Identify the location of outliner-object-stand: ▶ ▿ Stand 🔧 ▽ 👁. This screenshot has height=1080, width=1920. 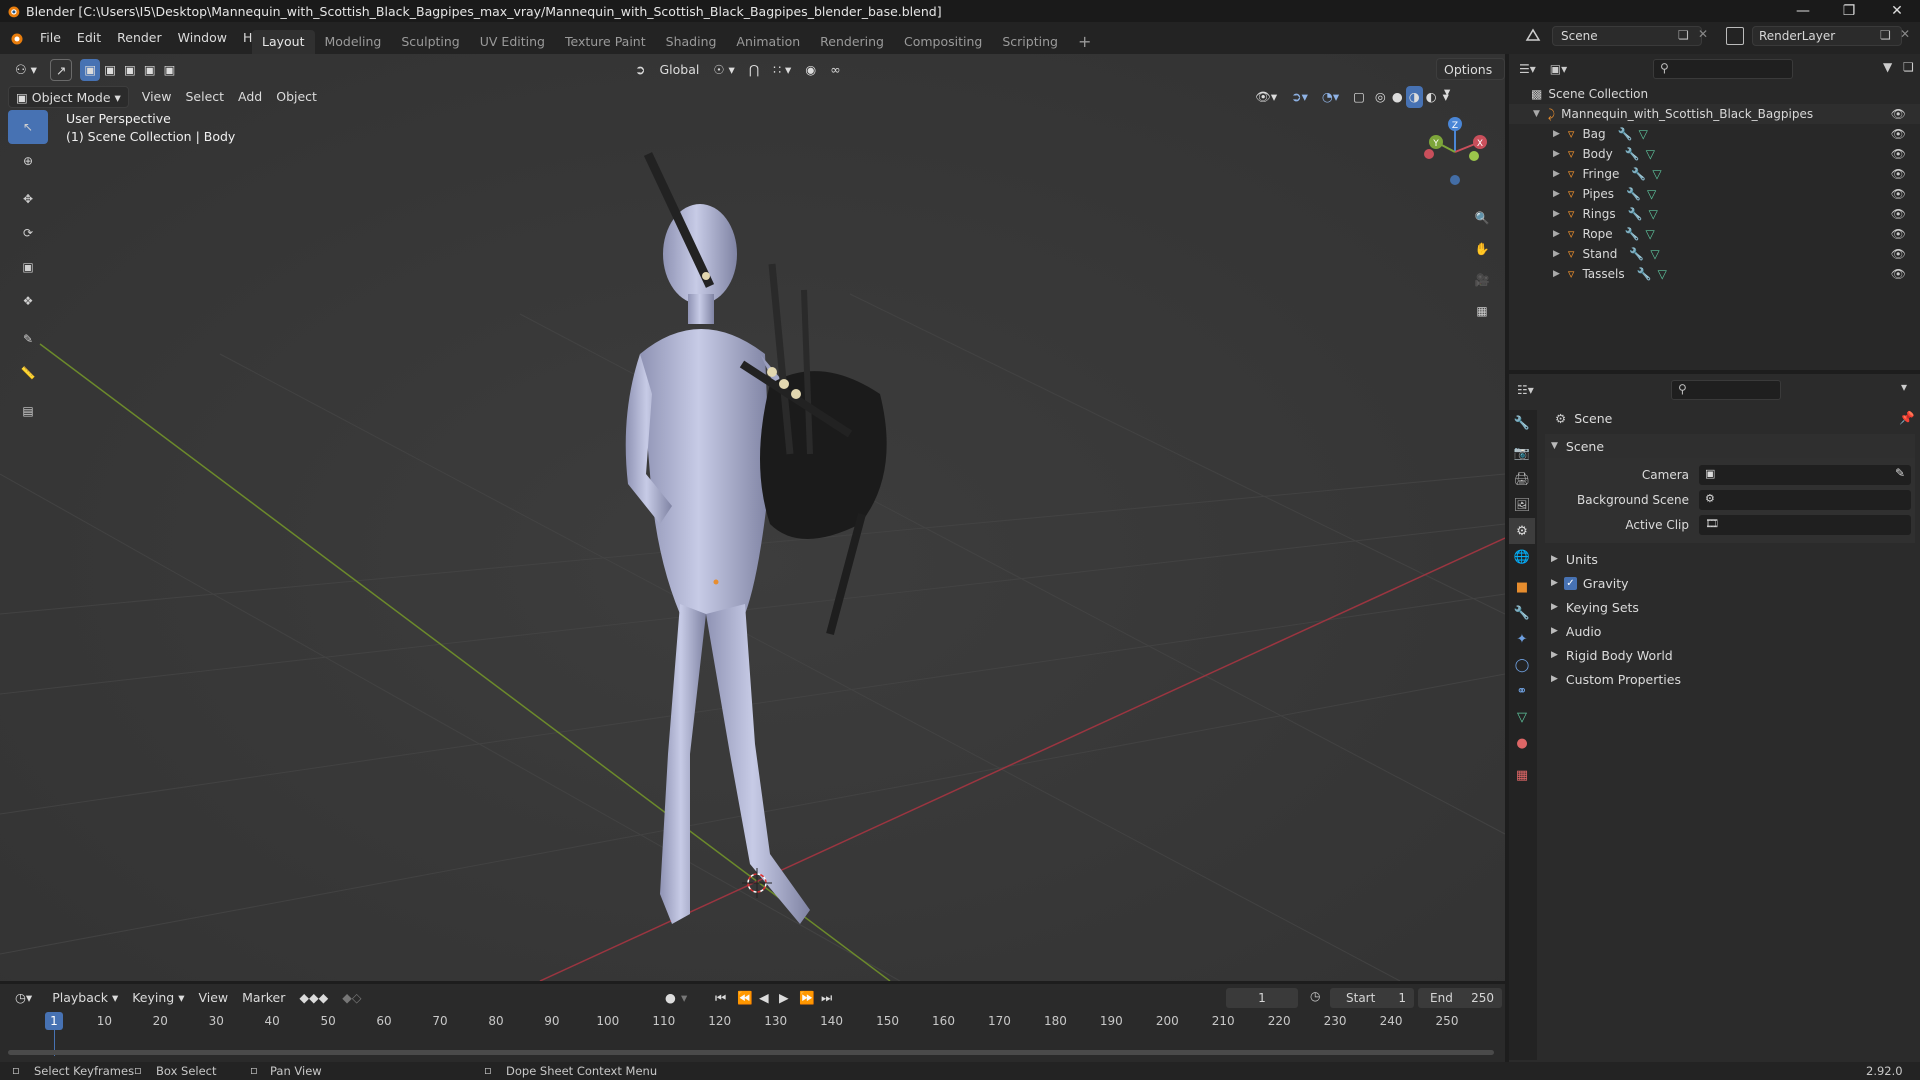
(1714, 254).